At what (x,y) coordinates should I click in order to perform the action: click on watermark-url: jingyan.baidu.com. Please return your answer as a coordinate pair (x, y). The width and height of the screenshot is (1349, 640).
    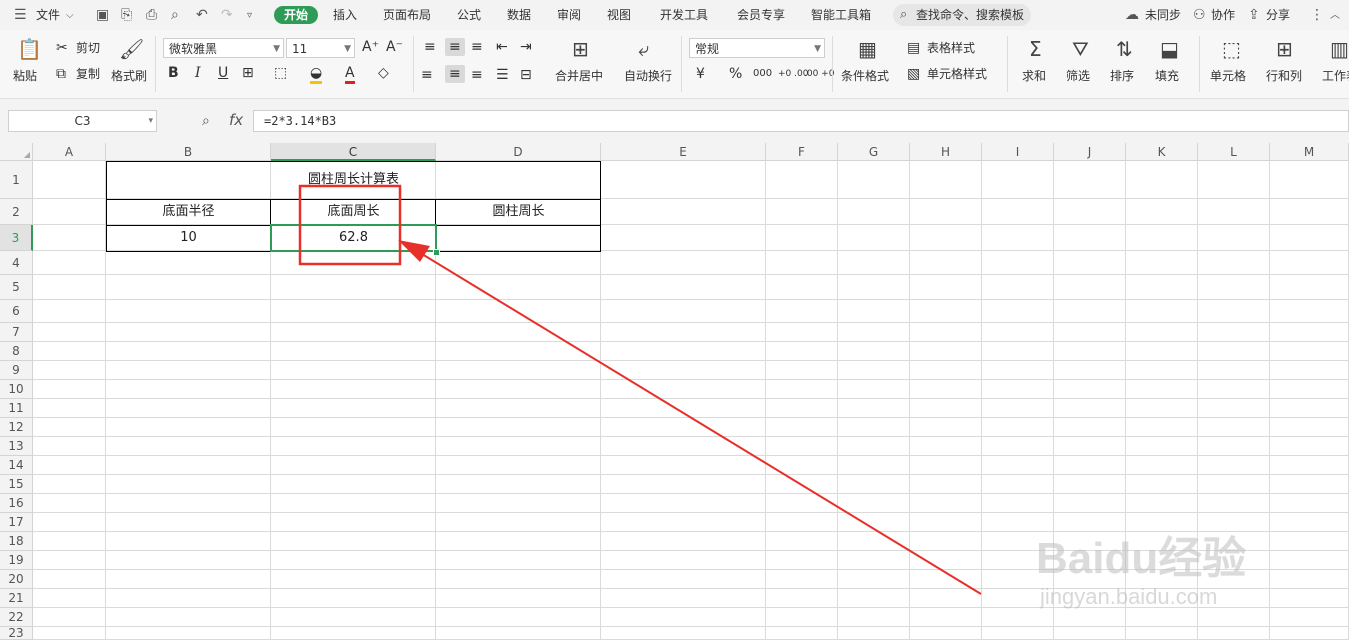
    Looking at the image, I should click on (1129, 596).